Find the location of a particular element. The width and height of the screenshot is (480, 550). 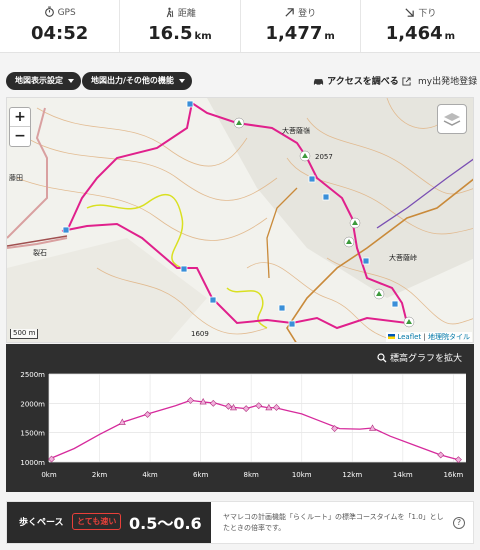

help-icon: ? is located at coordinates (459, 523).